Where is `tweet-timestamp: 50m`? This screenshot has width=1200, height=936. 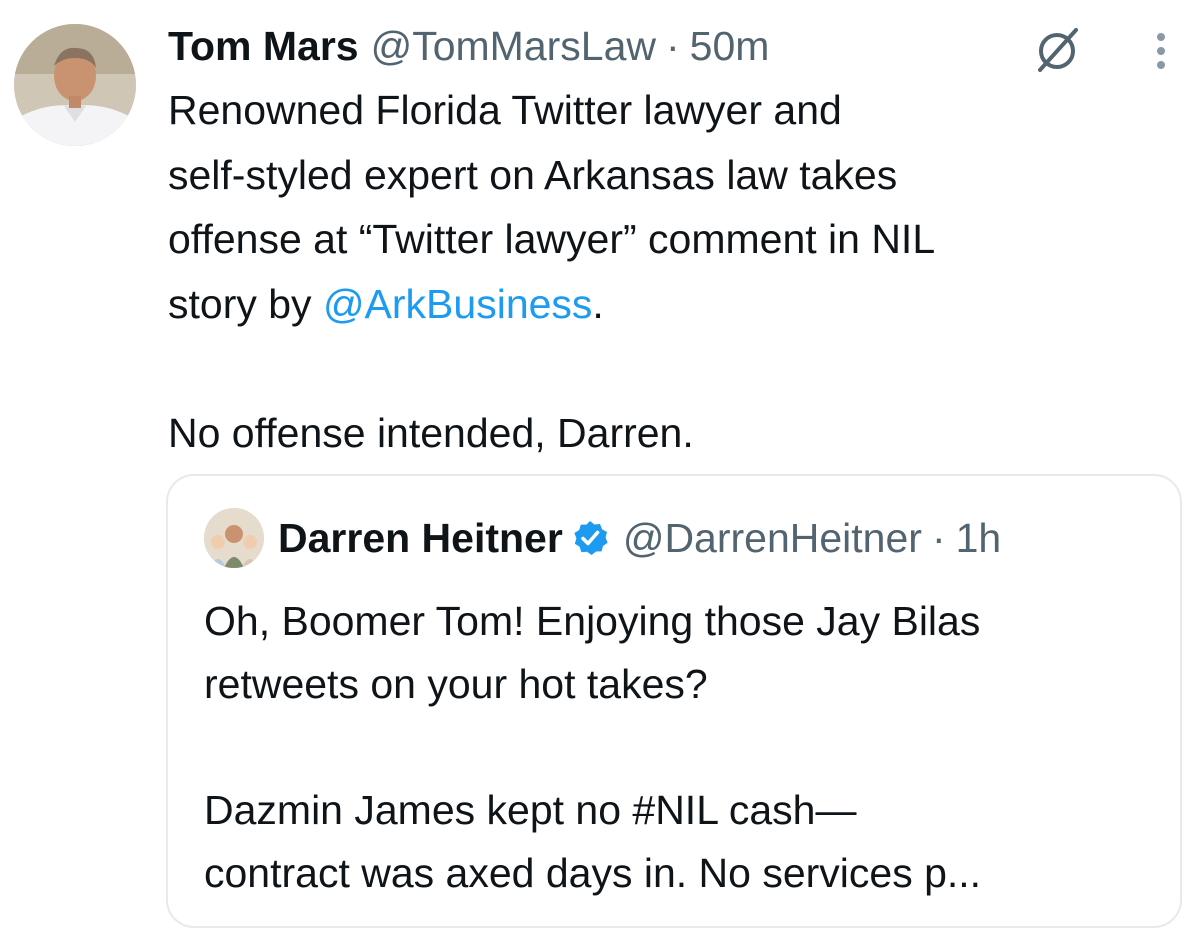 tweet-timestamp: 50m is located at coordinates (730, 46).